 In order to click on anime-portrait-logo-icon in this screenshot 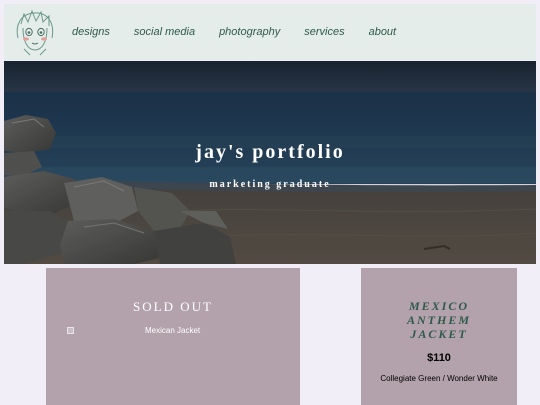, I will do `click(35, 32)`.